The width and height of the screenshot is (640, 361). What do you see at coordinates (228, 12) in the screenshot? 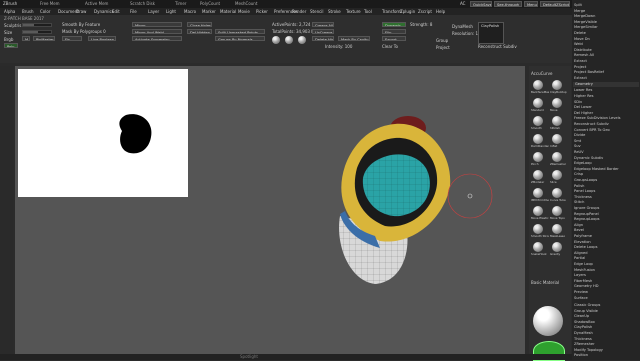
I see `menu-material: Material` at bounding box center [228, 12].